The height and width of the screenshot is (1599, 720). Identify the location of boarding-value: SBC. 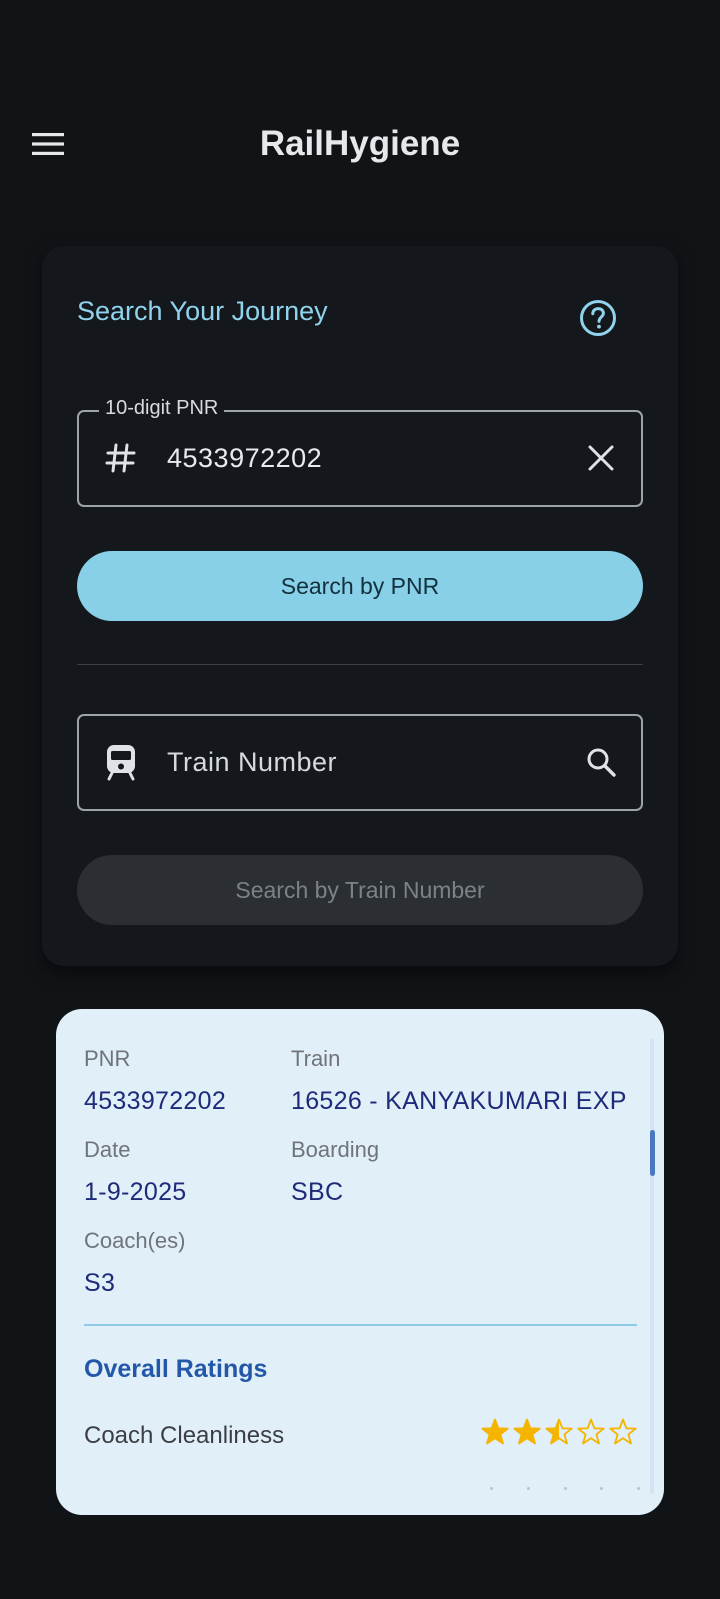
(317, 1192).